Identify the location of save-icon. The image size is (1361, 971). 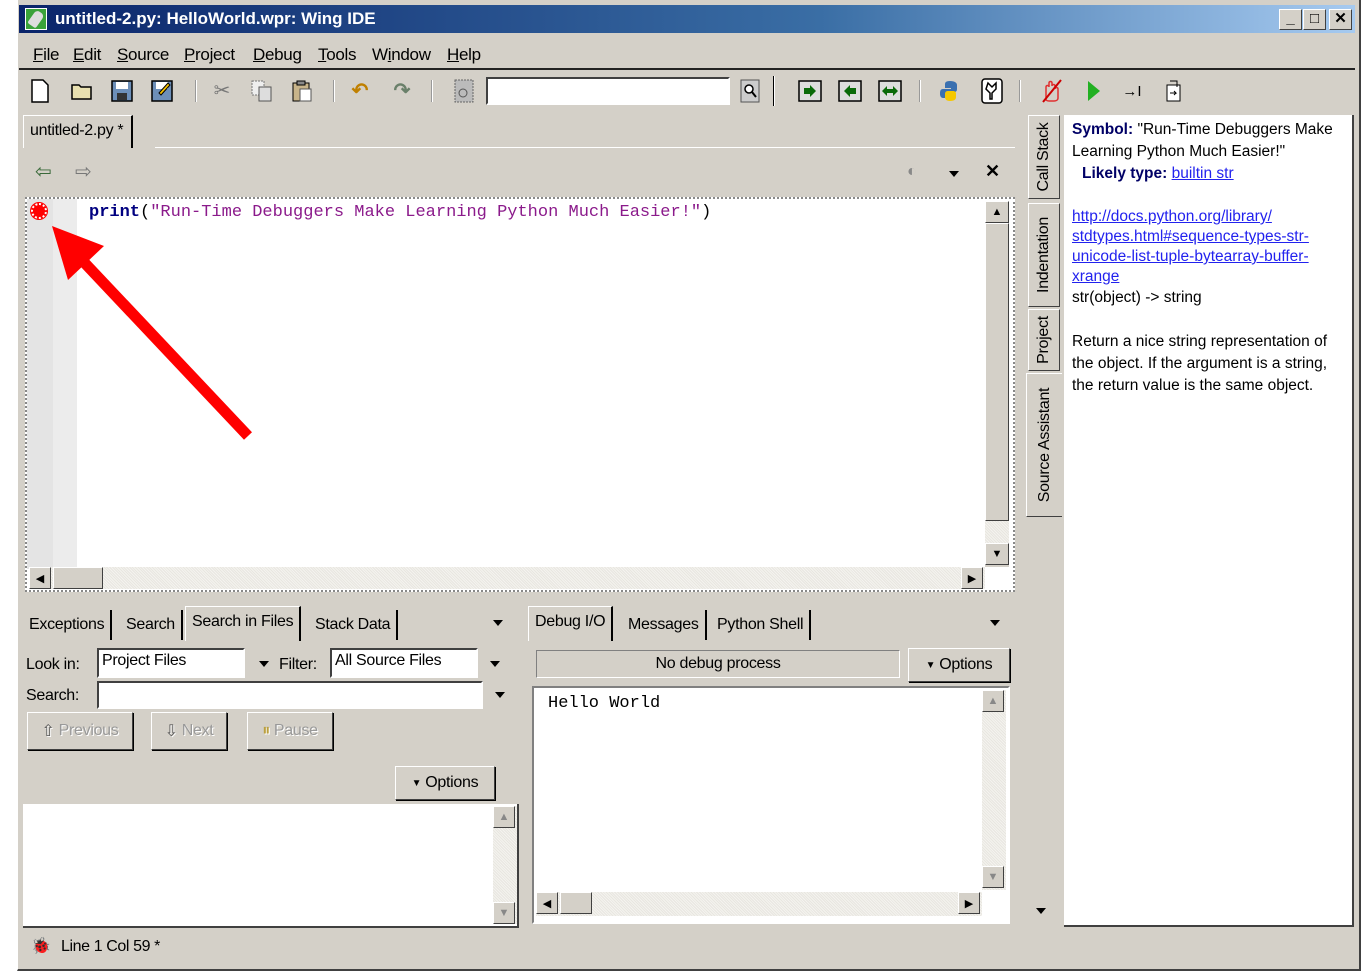
(122, 91).